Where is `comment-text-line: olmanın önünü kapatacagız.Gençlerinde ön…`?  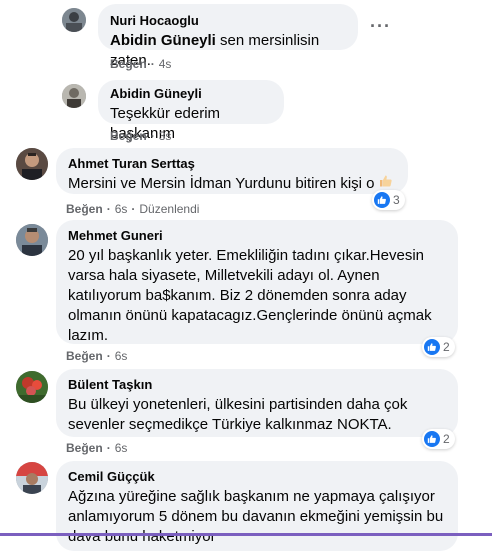 comment-text-line: olmanın önünü kapatacagız.Gençlerinde ön… is located at coordinates (250, 315).